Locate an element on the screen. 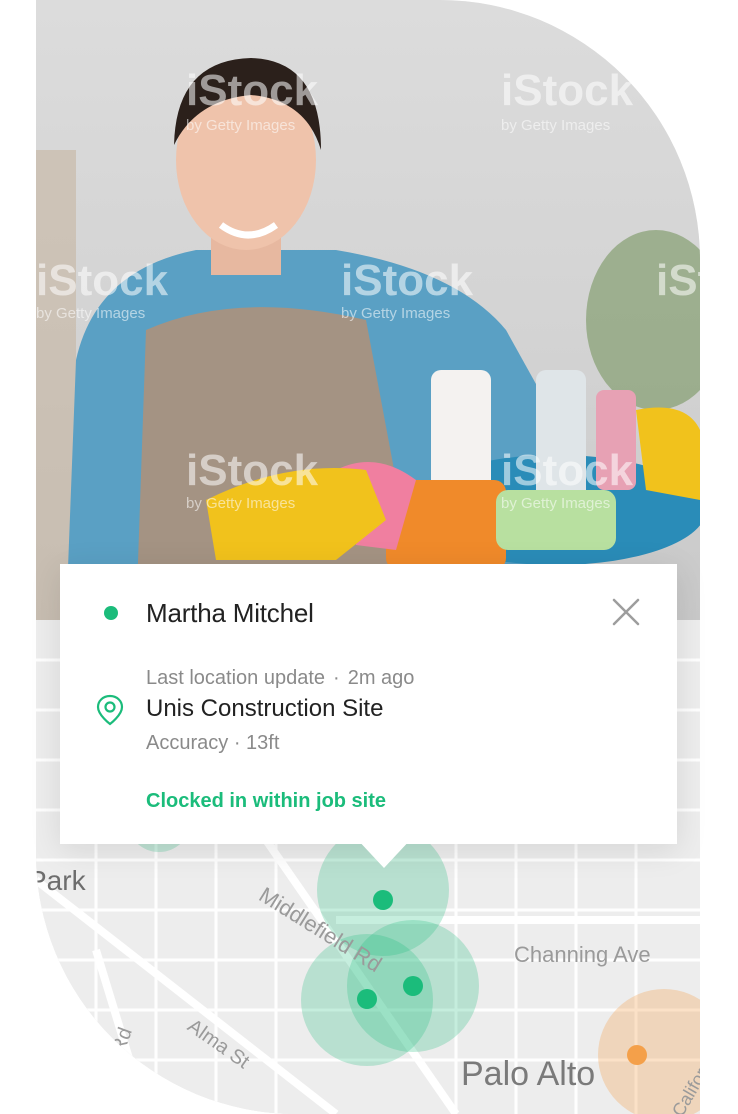 Image resolution: width=738 pixels, height=1114 pixels. accuracy-value: 13ft is located at coordinates (263, 743).